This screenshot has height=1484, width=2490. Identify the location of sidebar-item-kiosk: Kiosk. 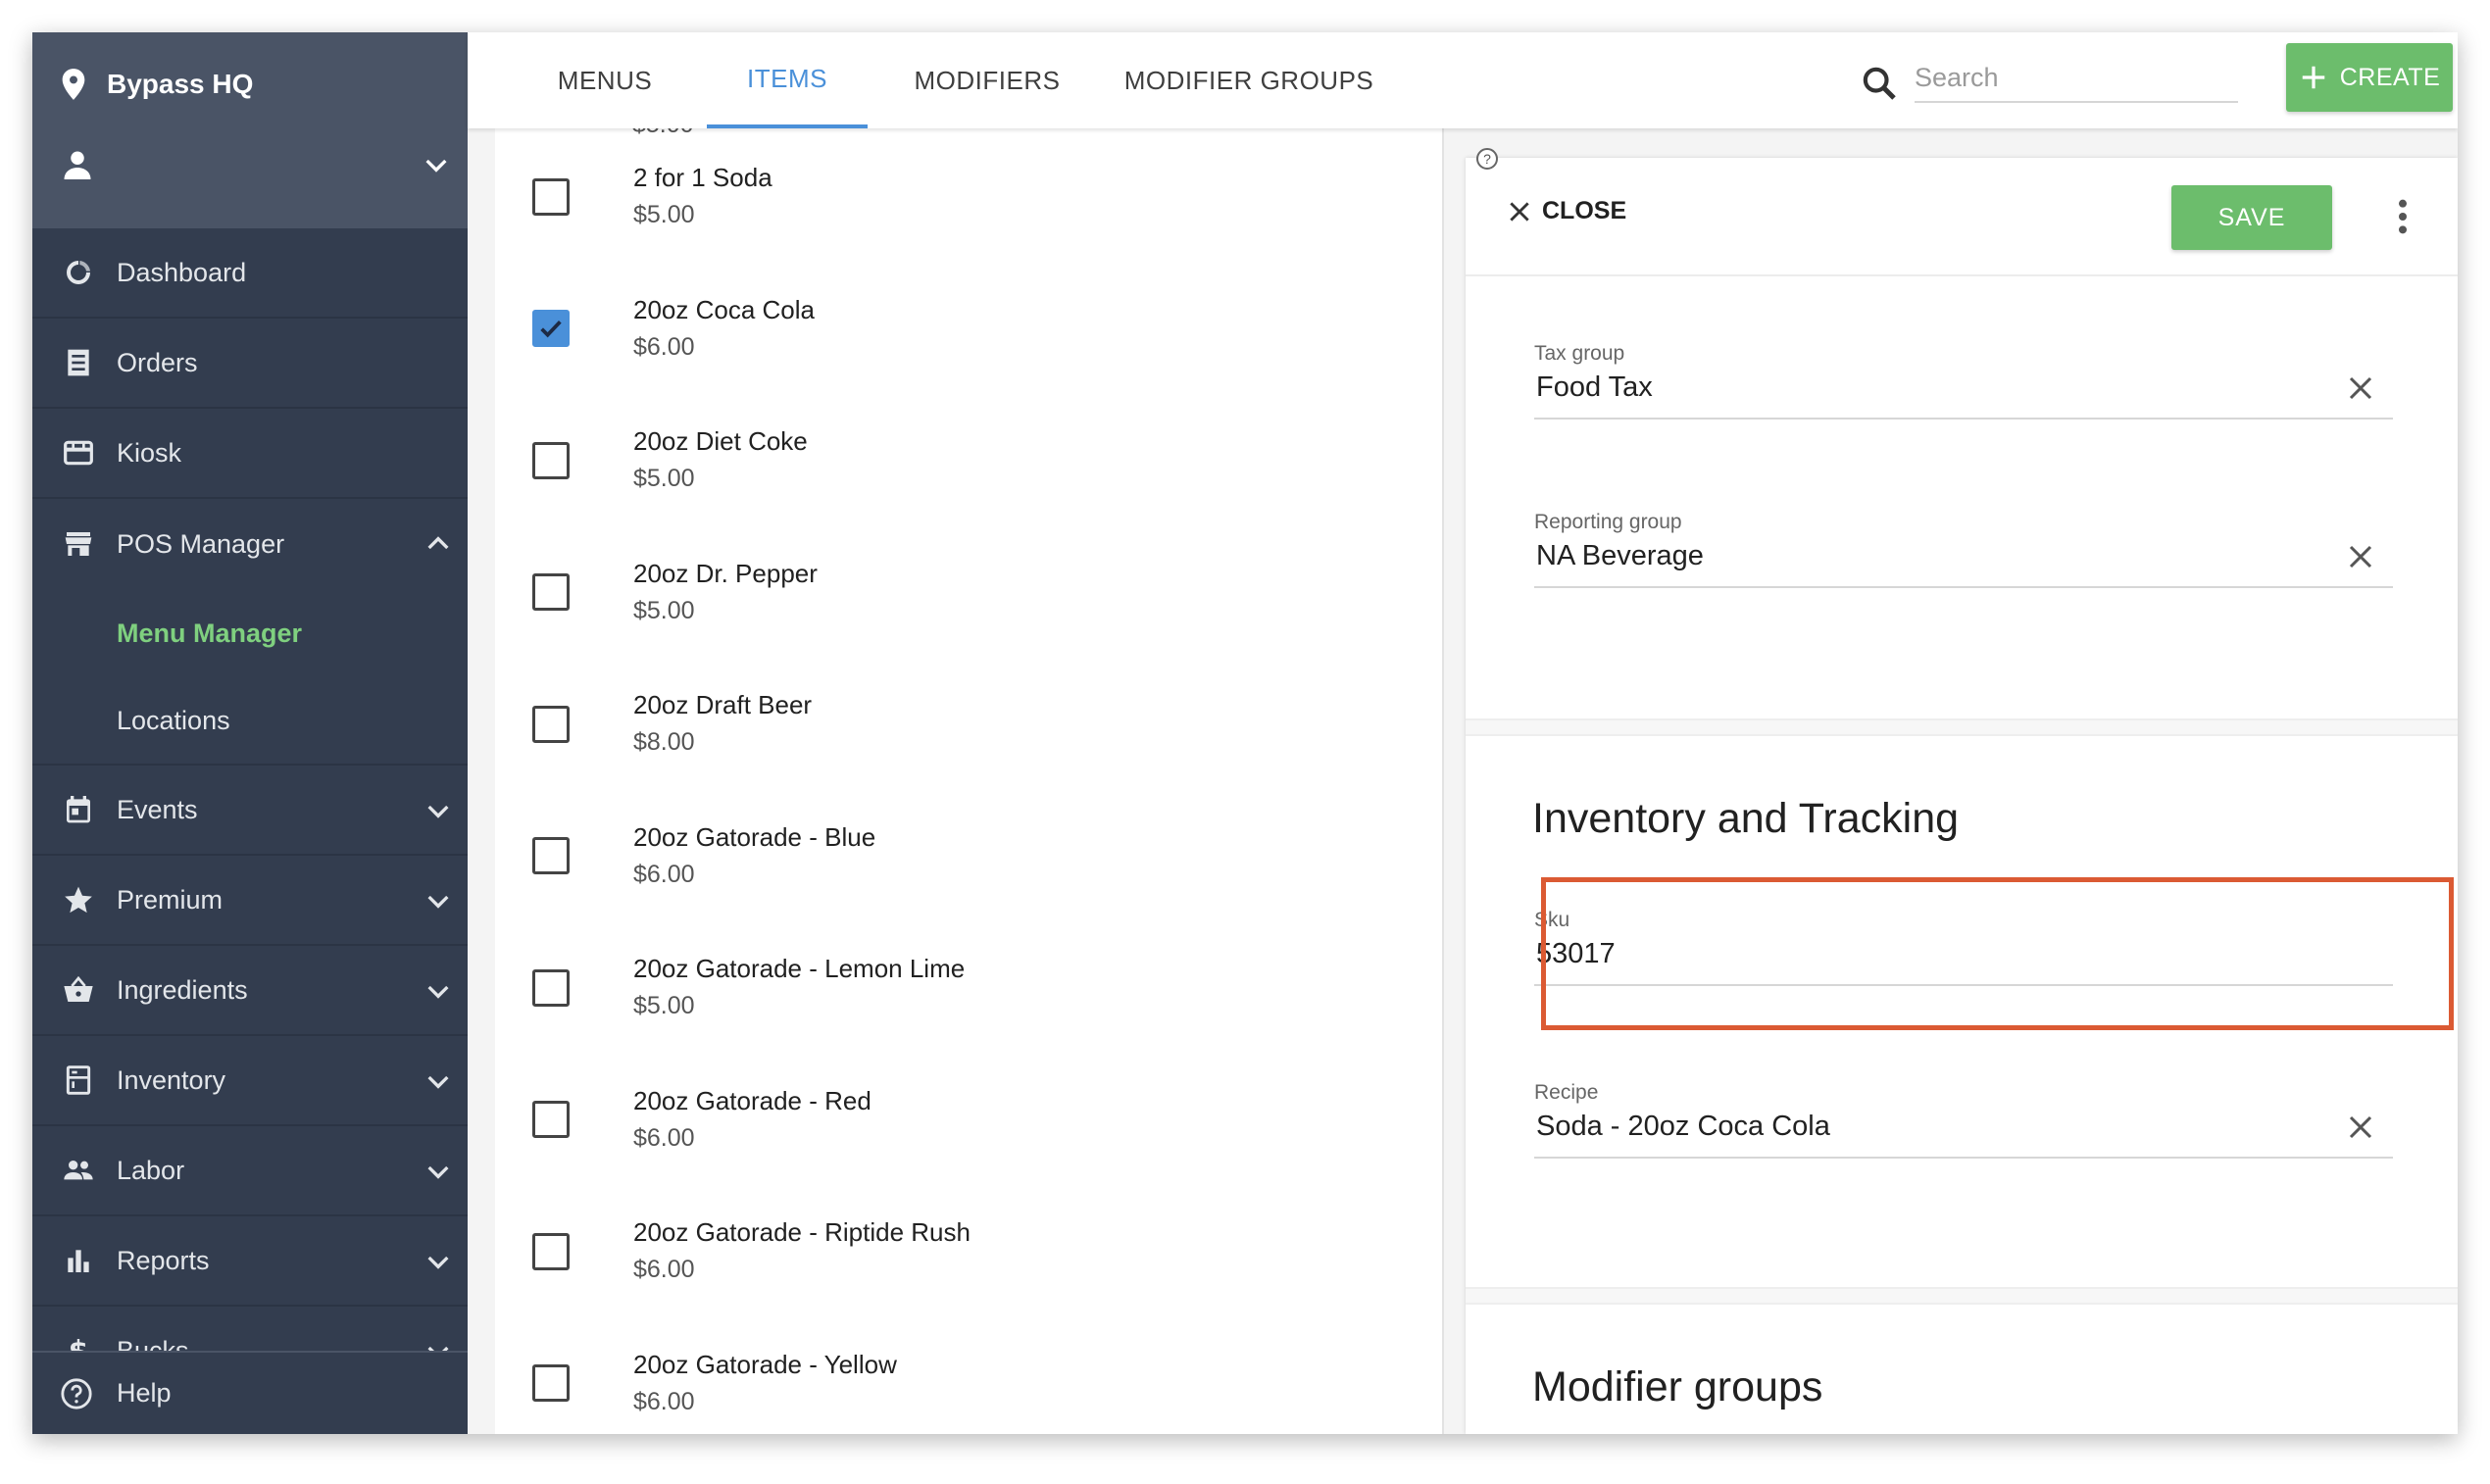
(250, 454).